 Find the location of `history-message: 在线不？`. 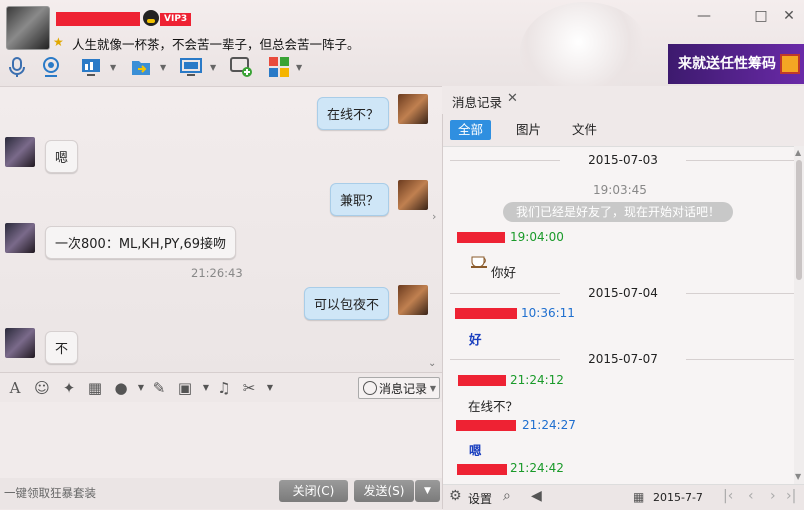

history-message: 在线不？ is located at coordinates (493, 405).